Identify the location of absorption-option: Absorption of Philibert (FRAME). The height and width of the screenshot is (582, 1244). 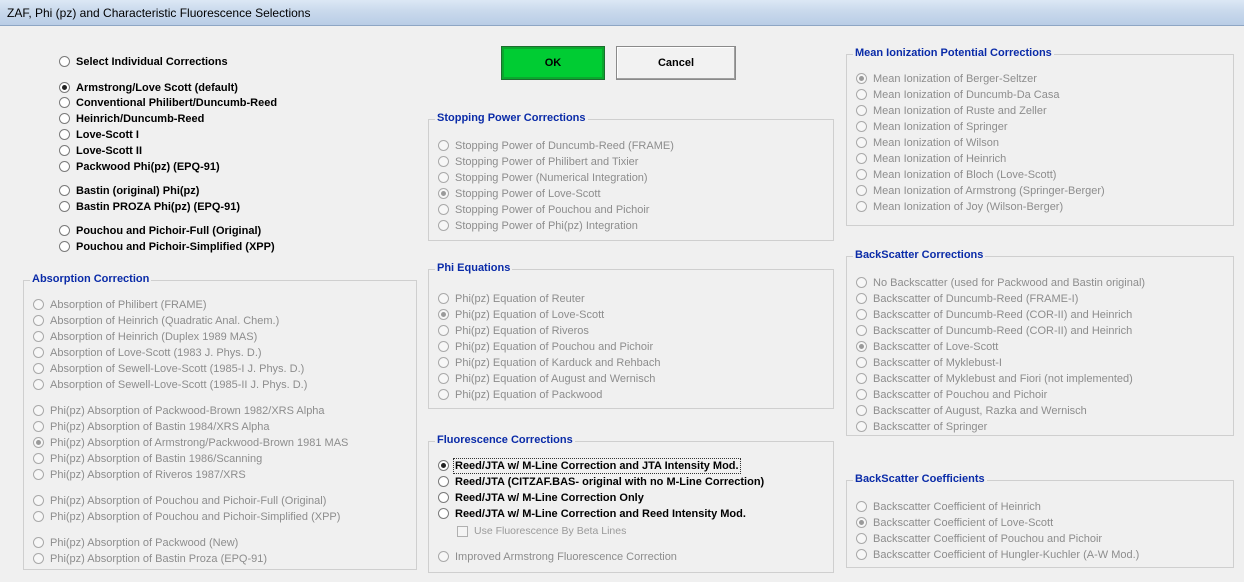
(120, 304).